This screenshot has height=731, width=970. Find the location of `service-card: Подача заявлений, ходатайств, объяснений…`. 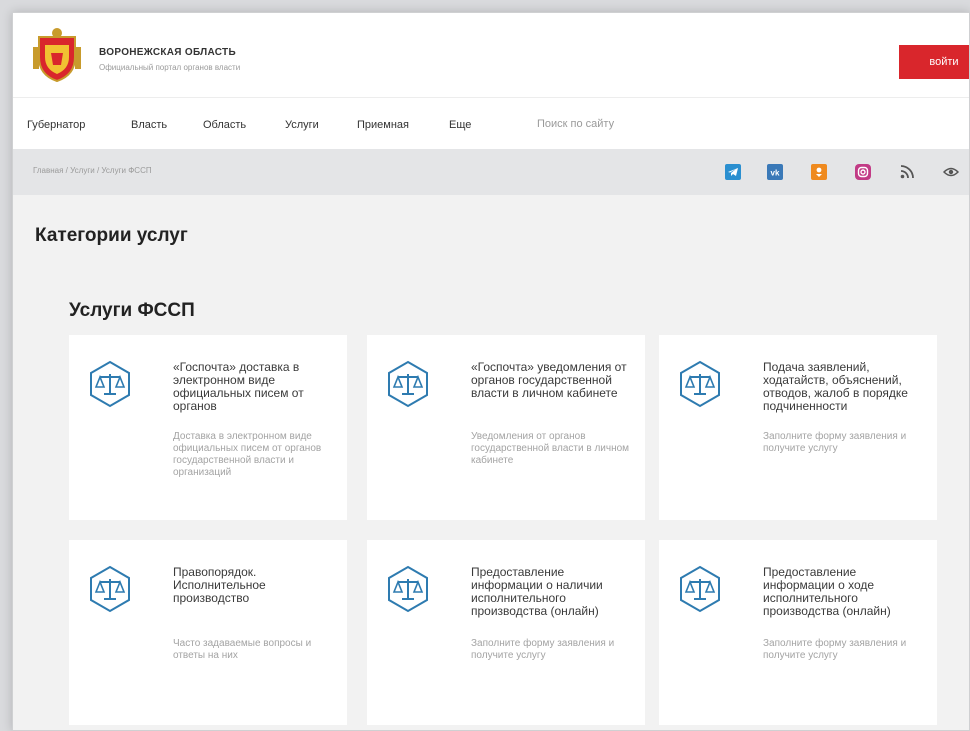

service-card: Подача заявлений, ходатайств, объяснений… is located at coordinates (798, 427).